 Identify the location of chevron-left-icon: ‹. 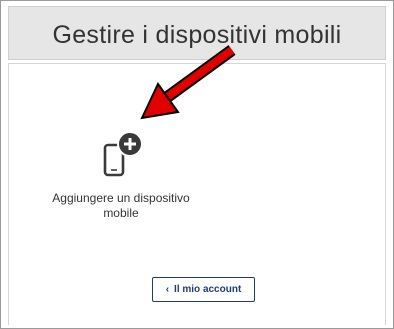
(167, 289).